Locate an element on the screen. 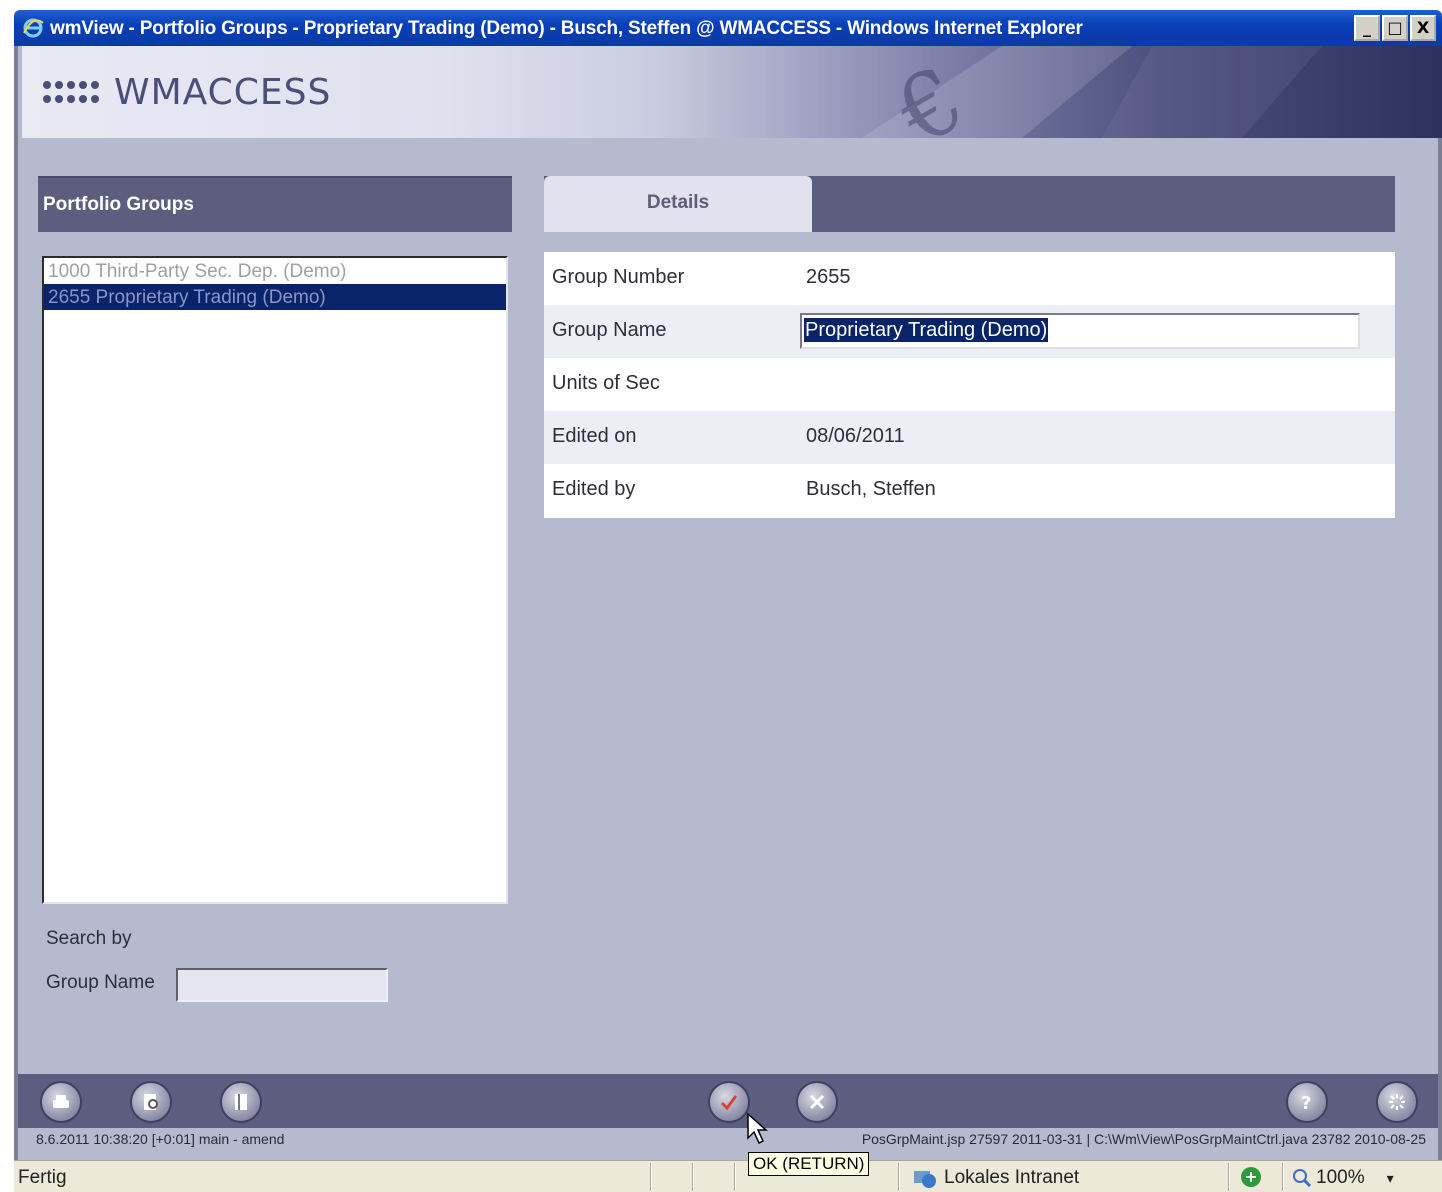 This screenshot has width=1442, height=1192. logo-dots-icon is located at coordinates (71, 92).